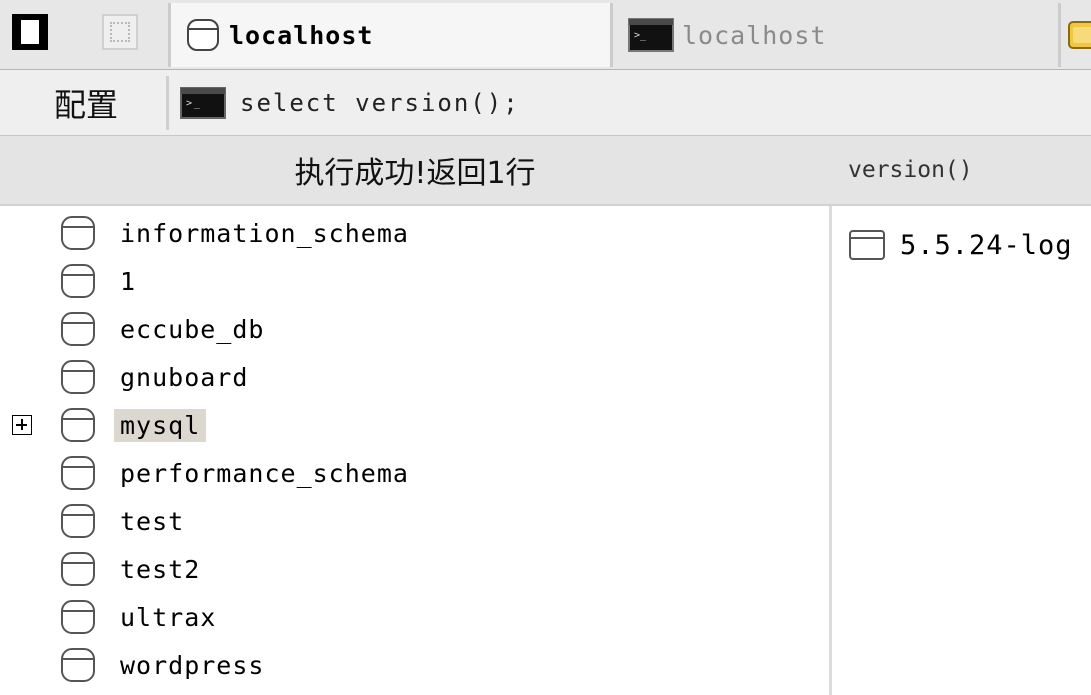 This screenshot has height=695, width=1091. Describe the element at coordinates (264, 473) in the screenshot. I see `database-name: performance_schema` at that location.